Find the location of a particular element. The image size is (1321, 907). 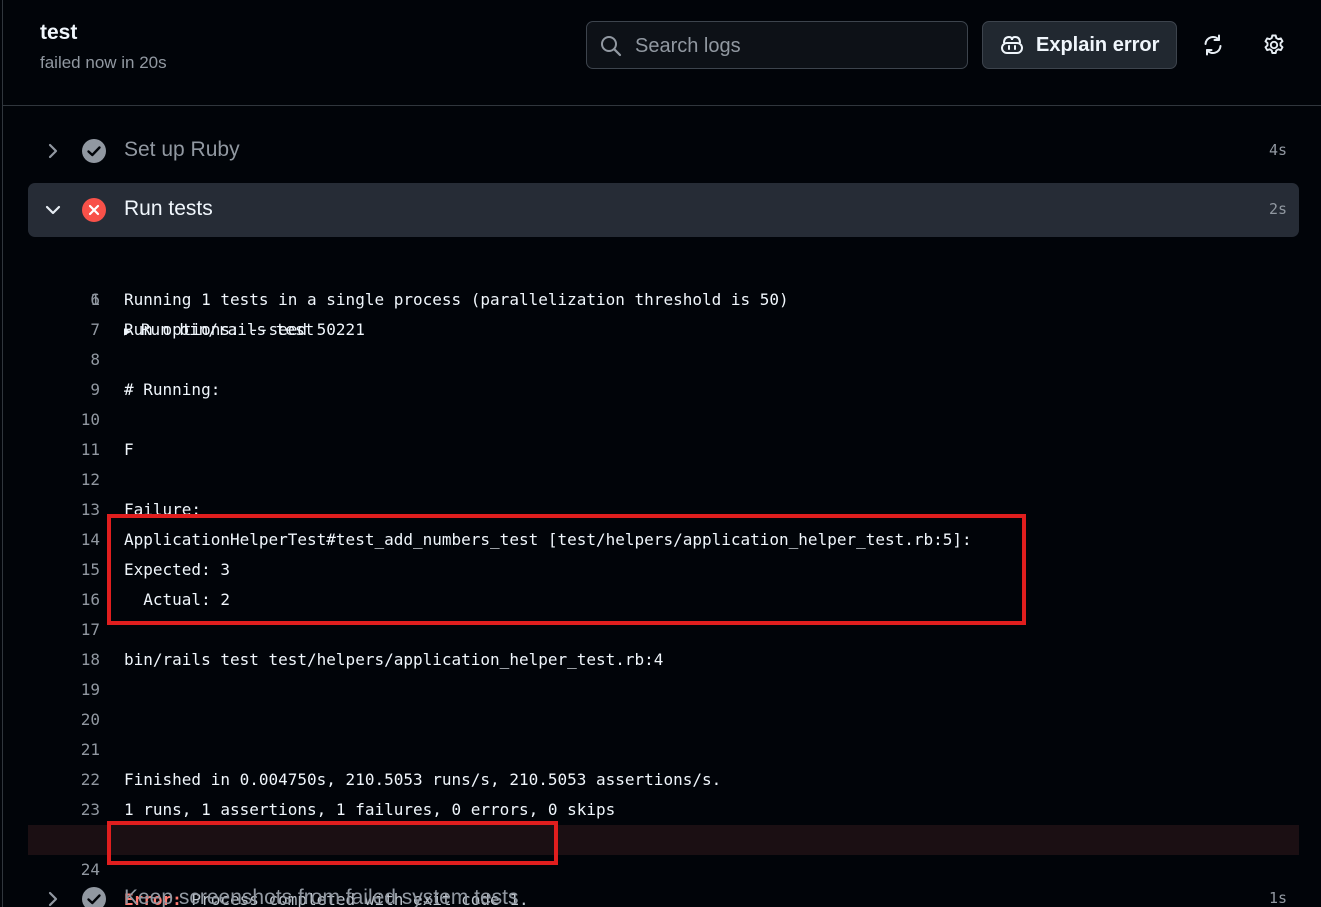

log-text: # Running: is located at coordinates (172, 389).